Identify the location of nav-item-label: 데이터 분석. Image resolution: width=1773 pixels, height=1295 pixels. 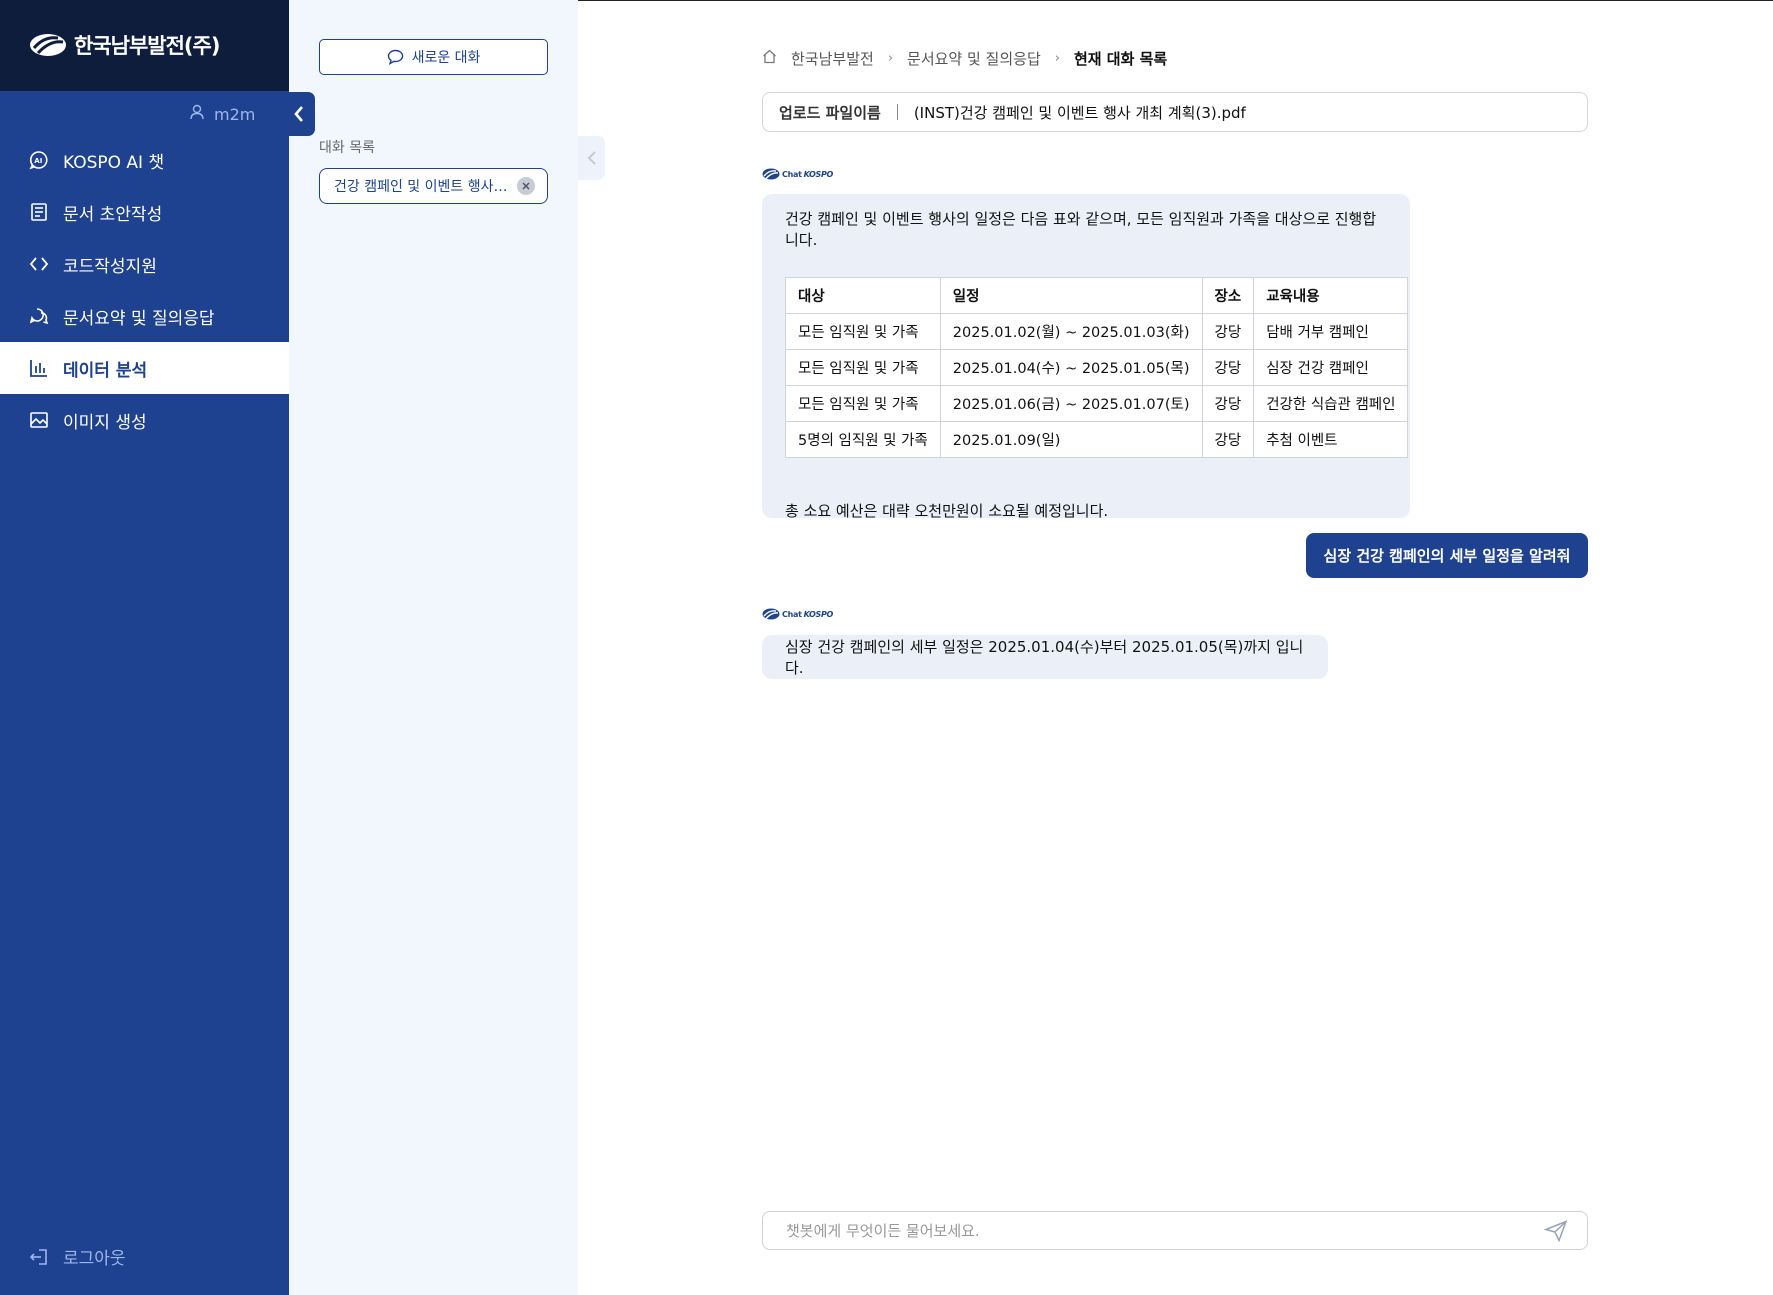
(105, 370).